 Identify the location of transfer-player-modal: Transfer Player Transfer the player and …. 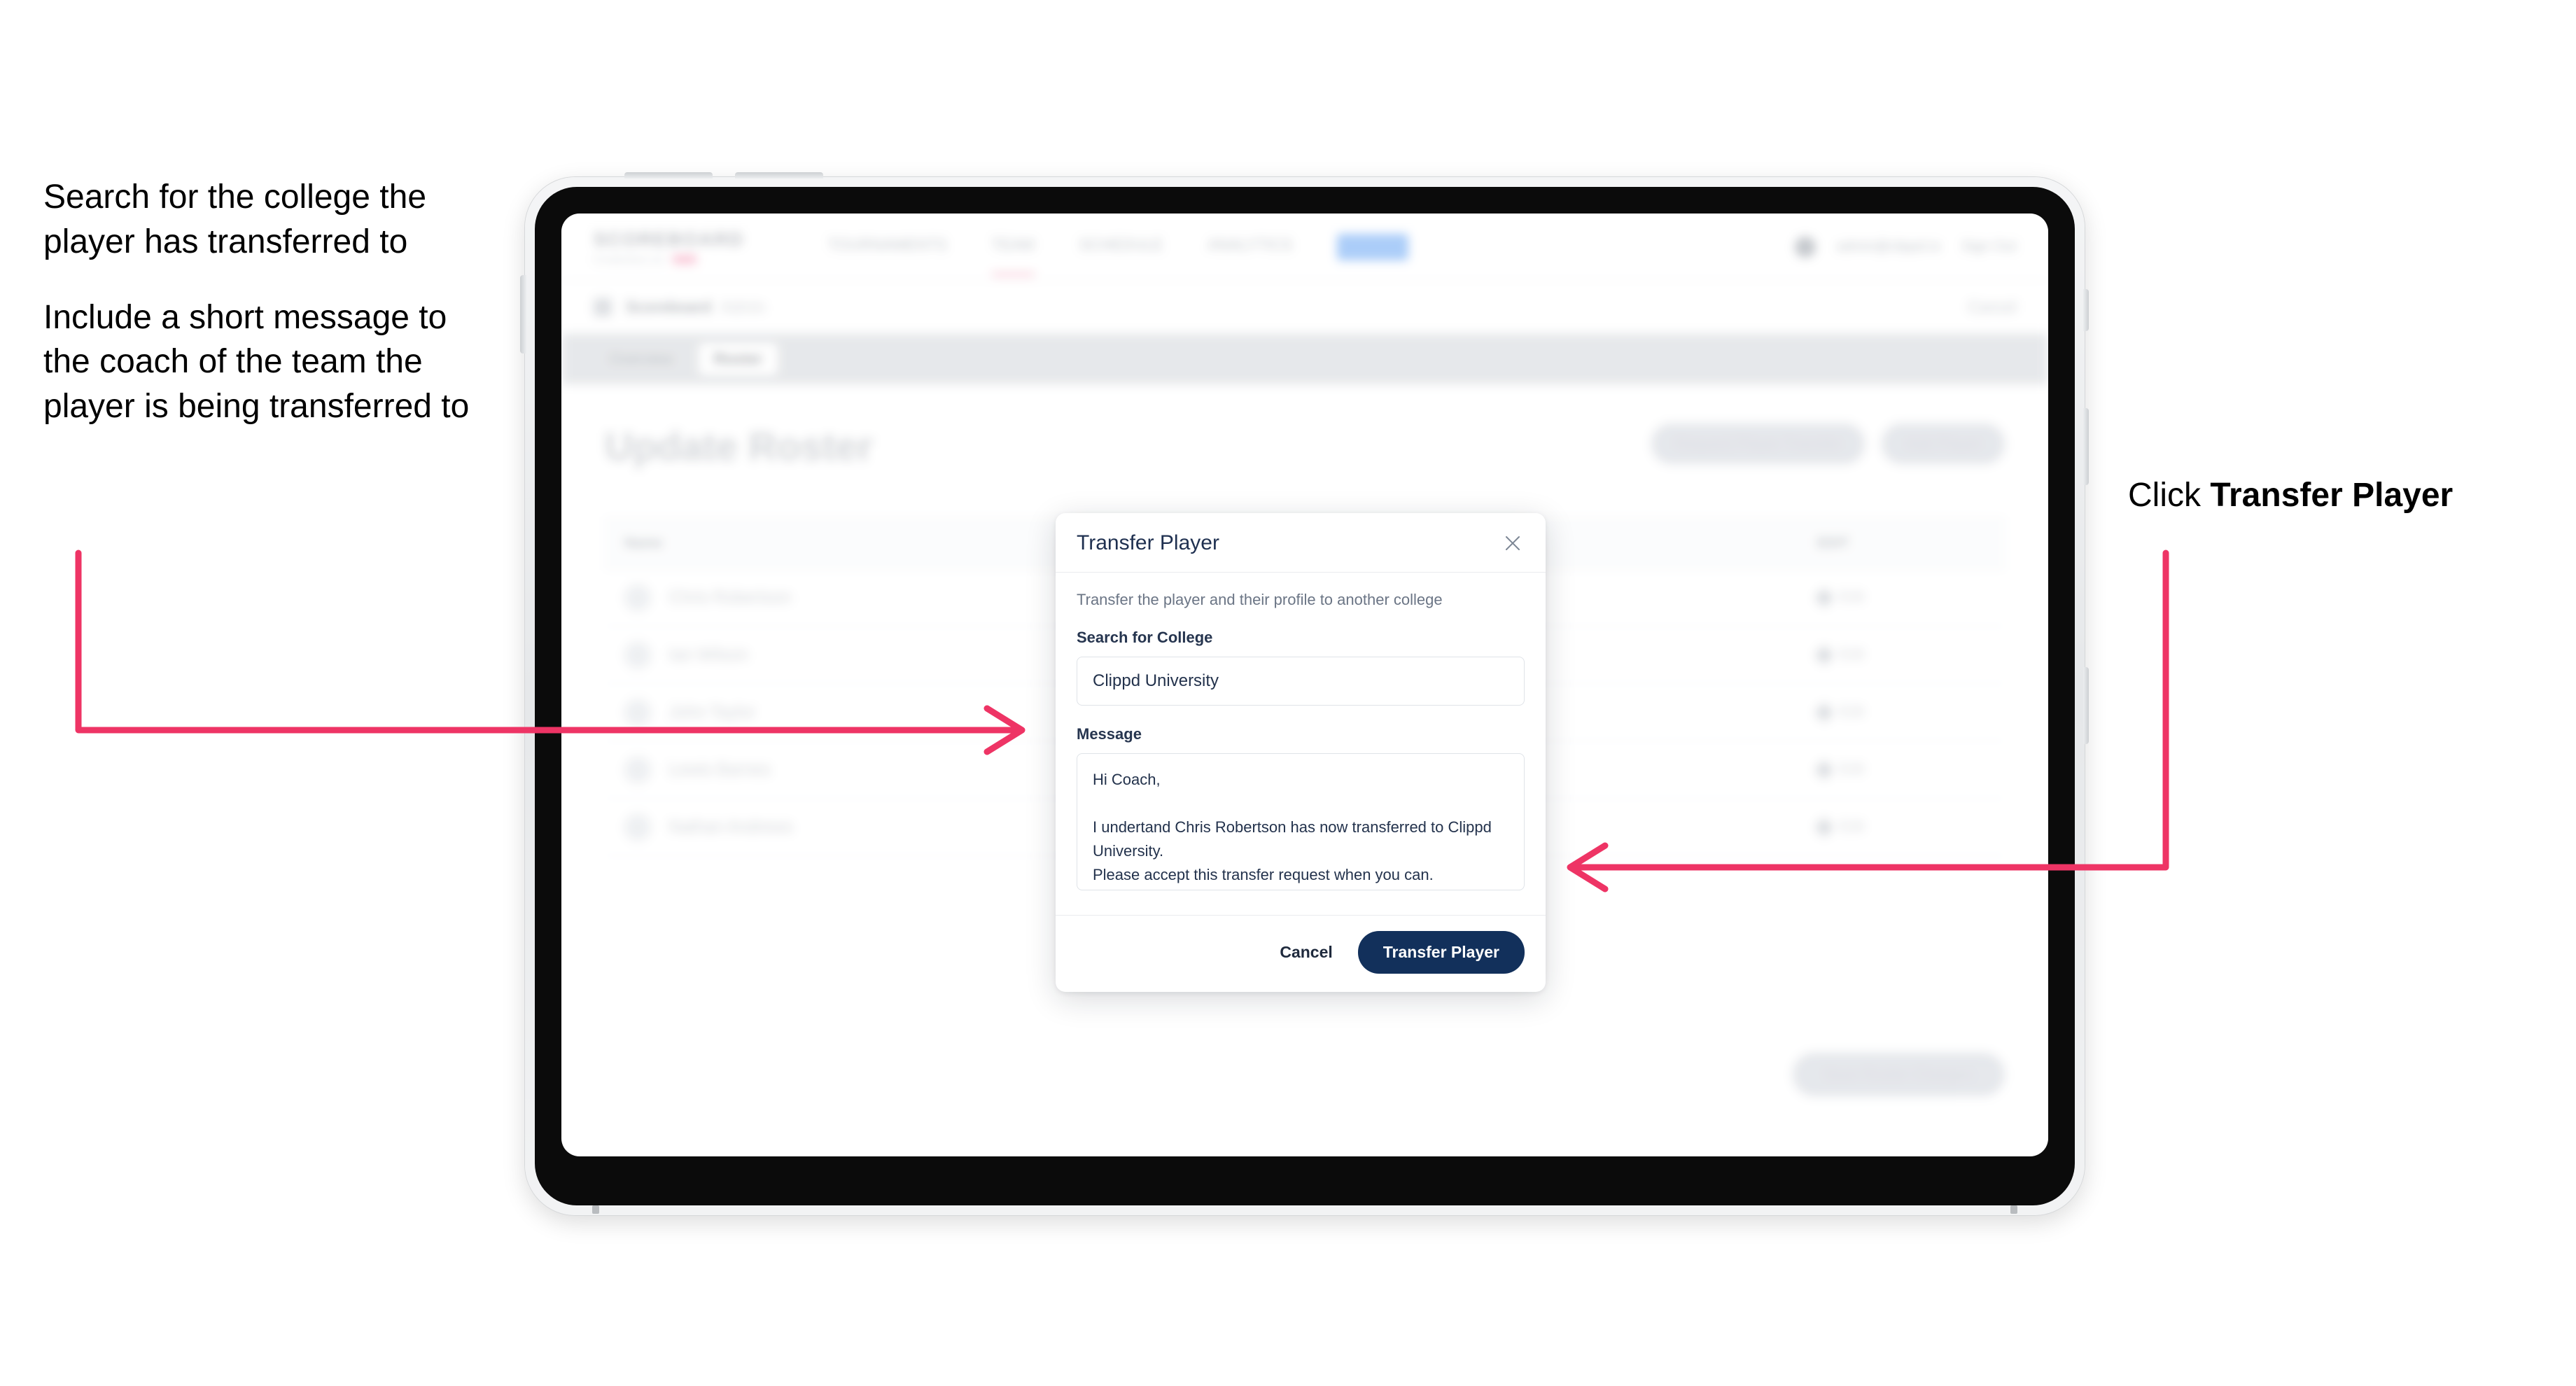
(1301, 752).